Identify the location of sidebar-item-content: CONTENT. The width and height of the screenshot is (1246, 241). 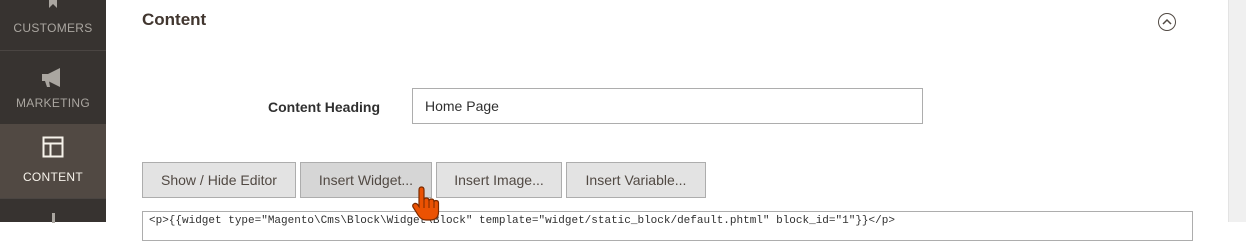
(53, 161).